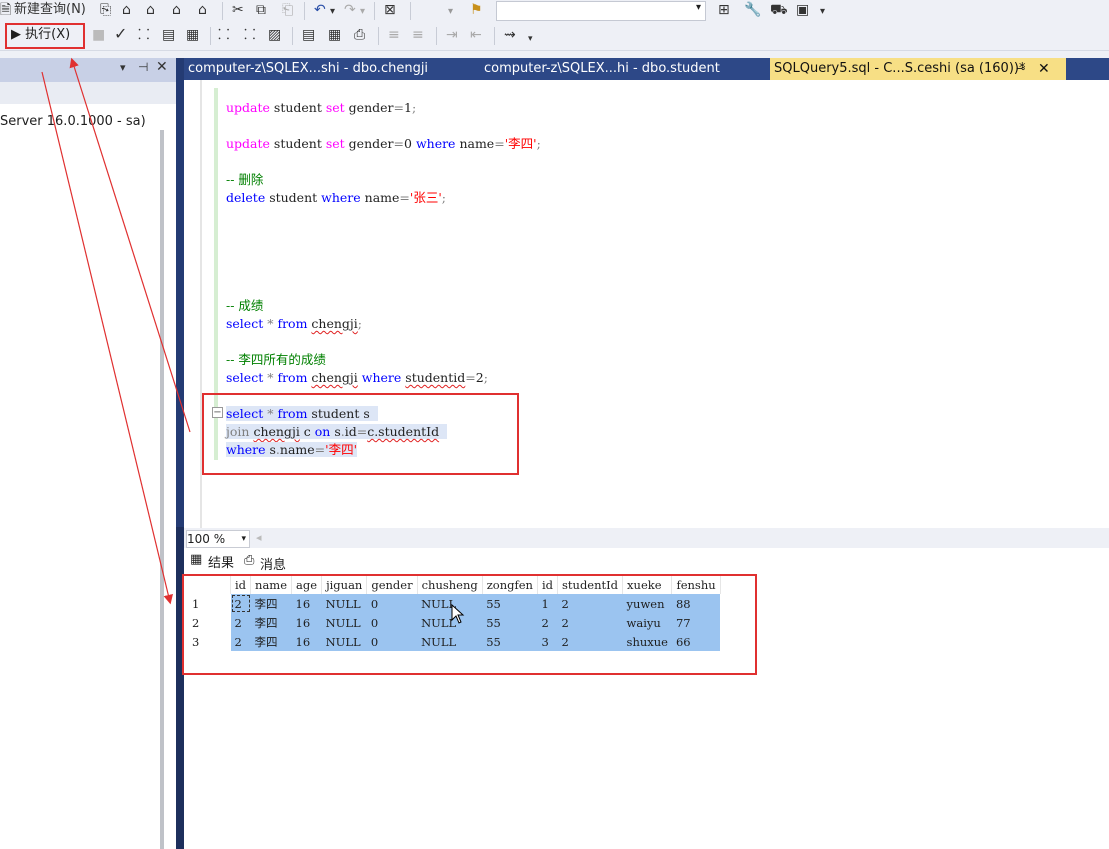 The height and width of the screenshot is (849, 1109). Describe the element at coordinates (162, 489) in the screenshot. I see `scrollbar` at that location.